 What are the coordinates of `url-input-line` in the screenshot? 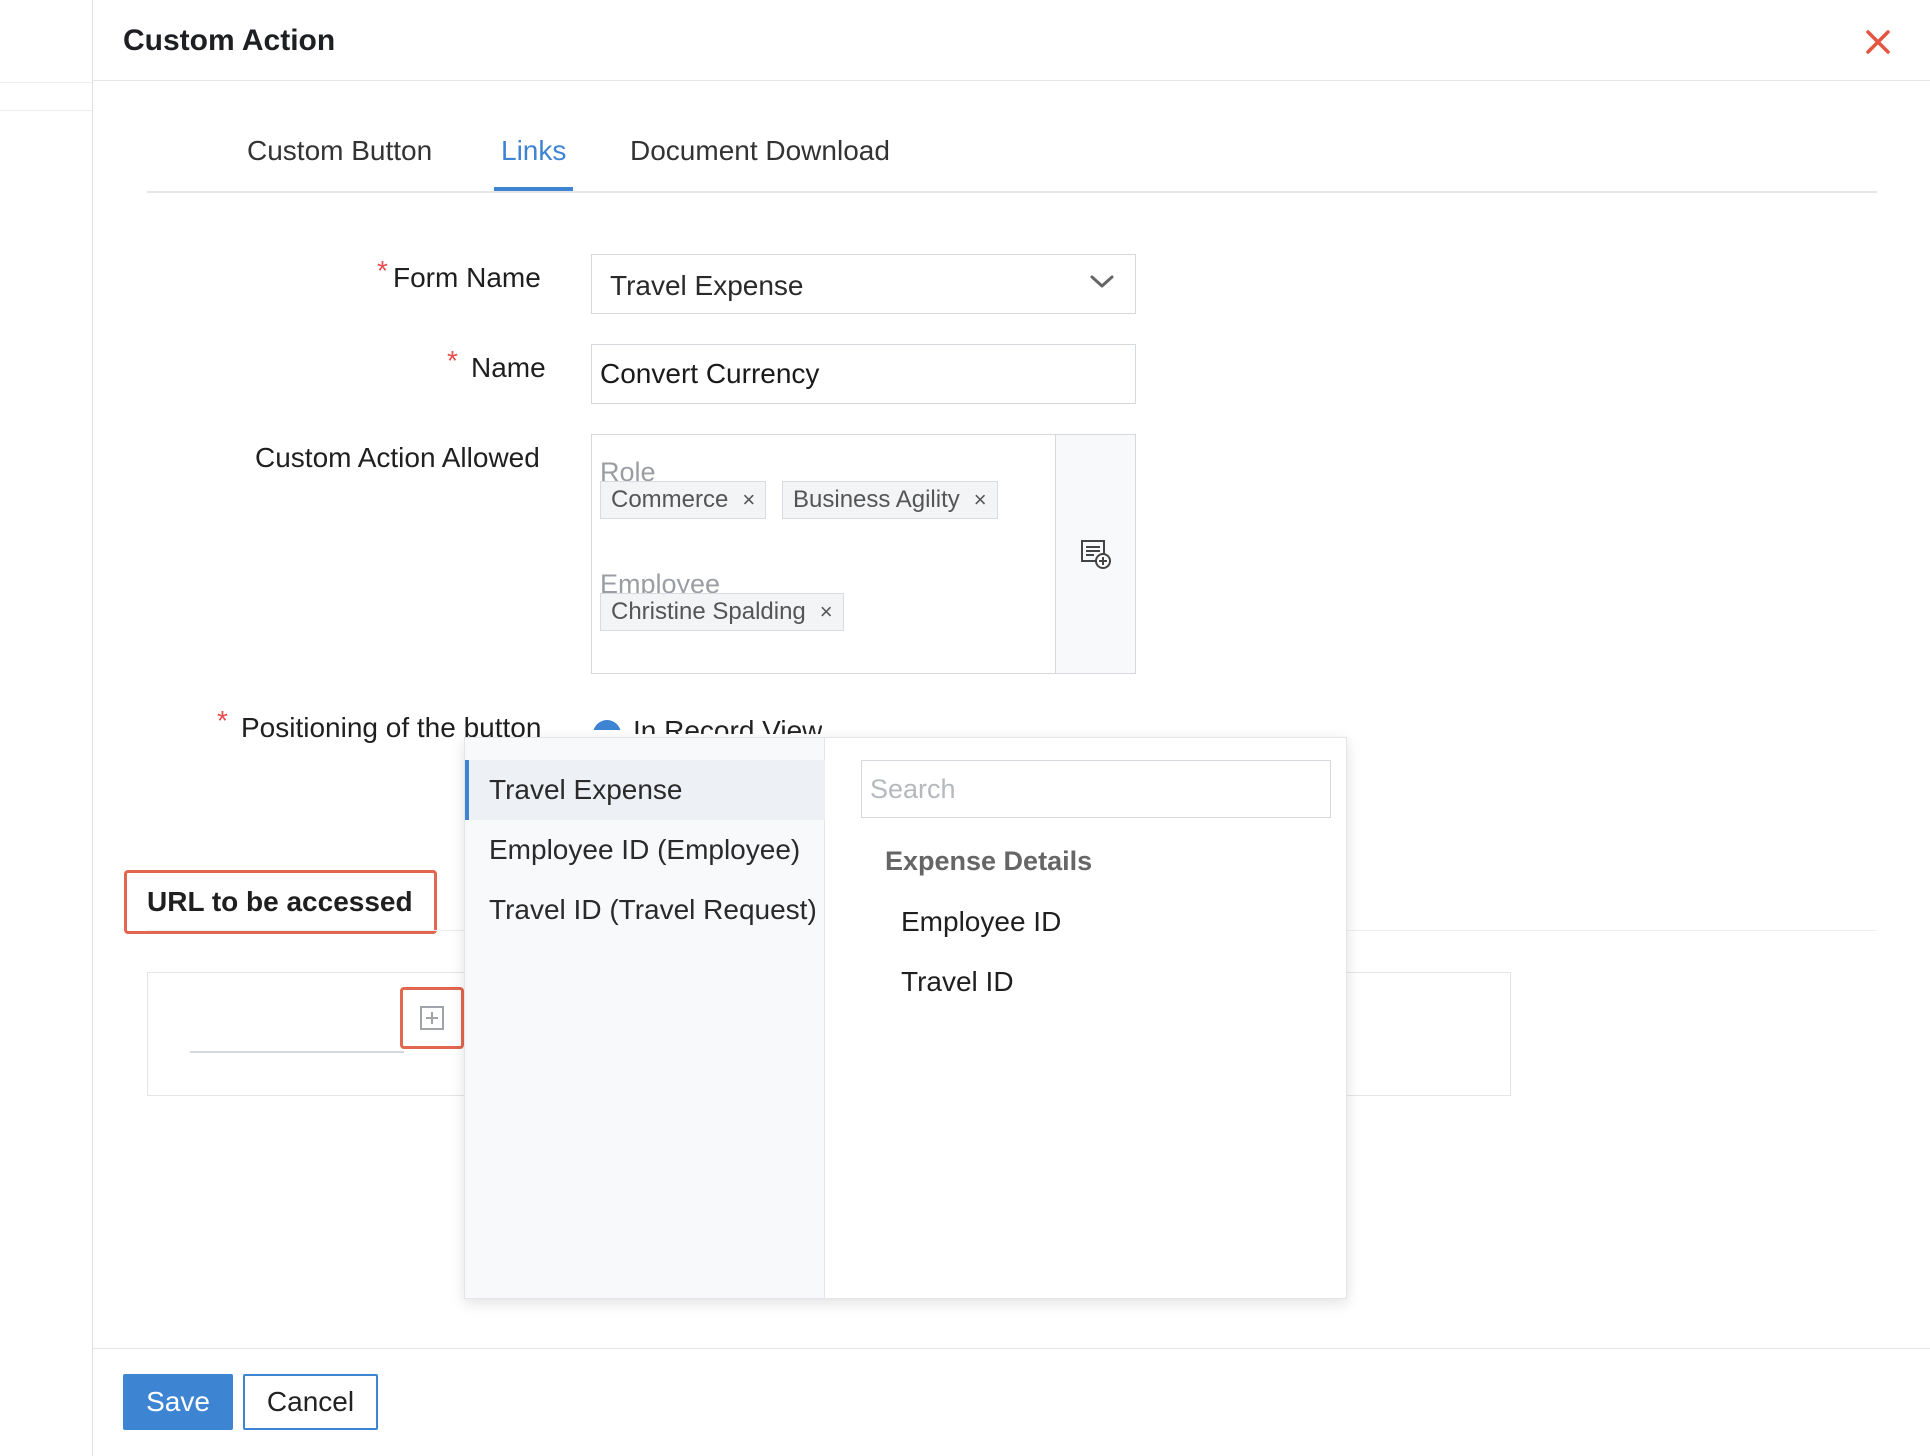 It's located at (297, 1052).